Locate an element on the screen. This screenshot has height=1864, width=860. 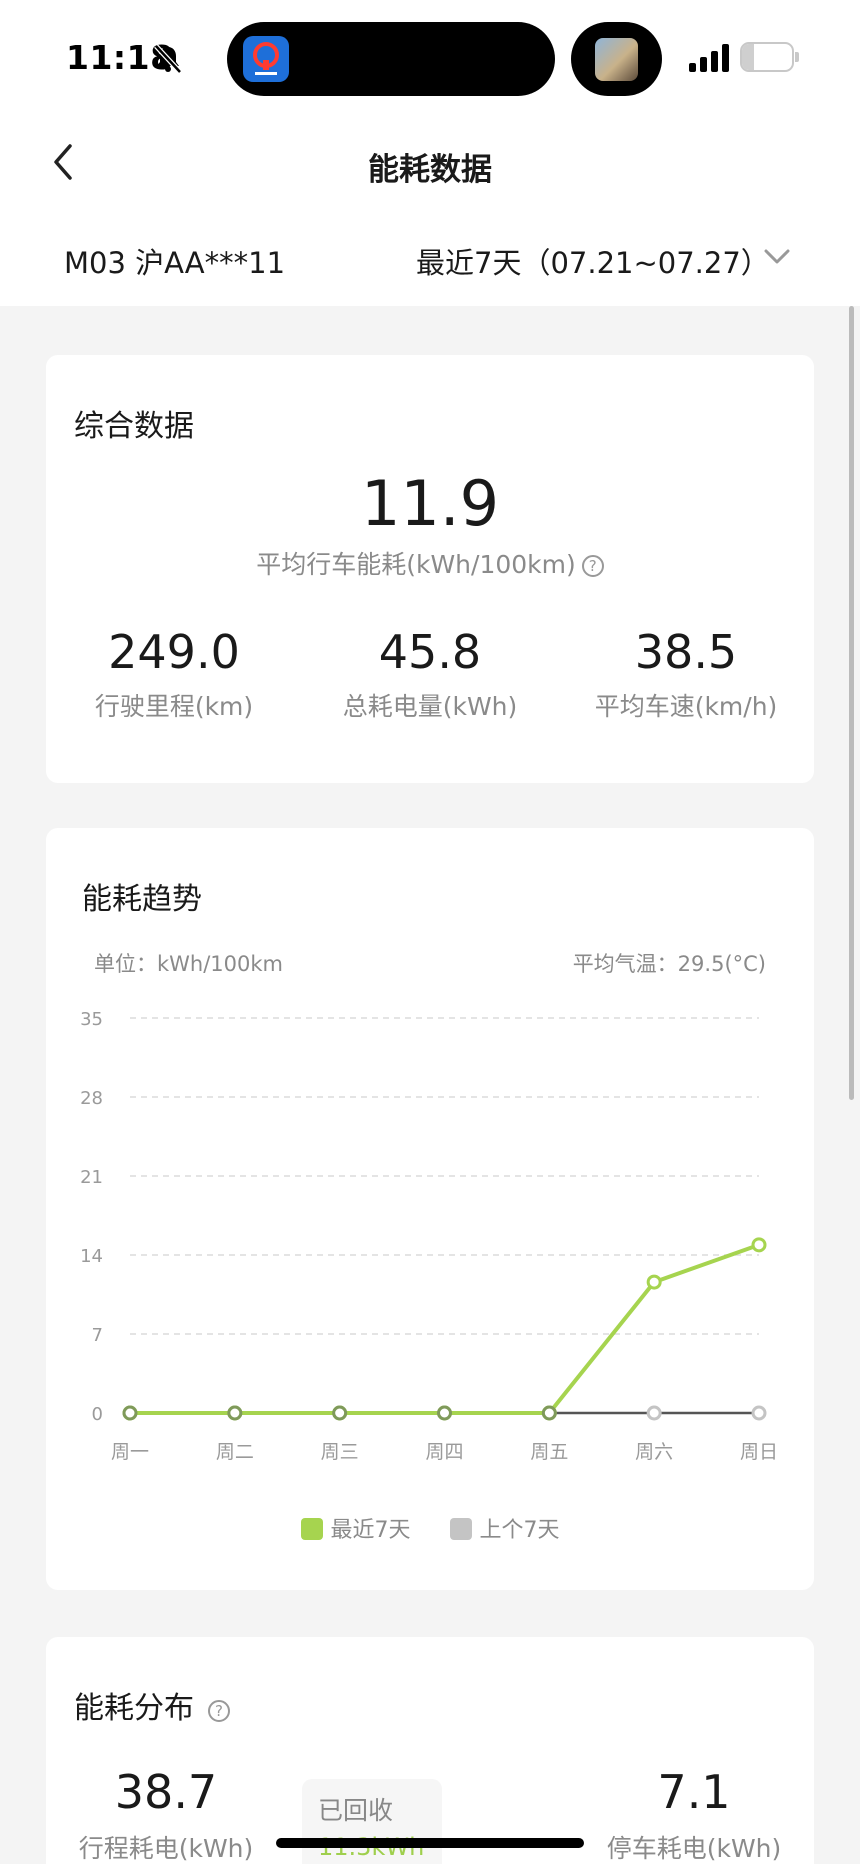
distribution-title-row: 能耗分布? is located at coordinates (152, 1705).